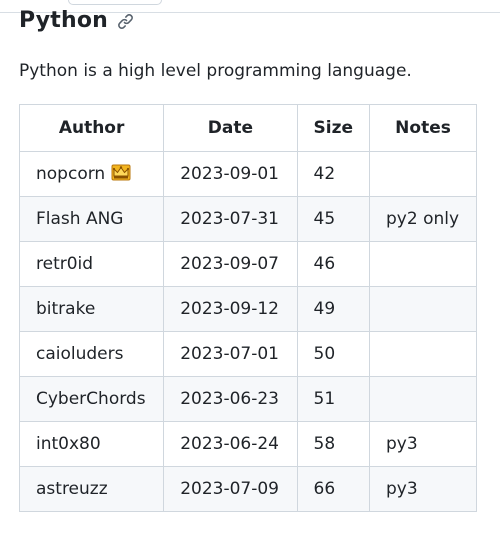 The width and height of the screenshot is (500, 534). I want to click on crown-icon, so click(121, 174).